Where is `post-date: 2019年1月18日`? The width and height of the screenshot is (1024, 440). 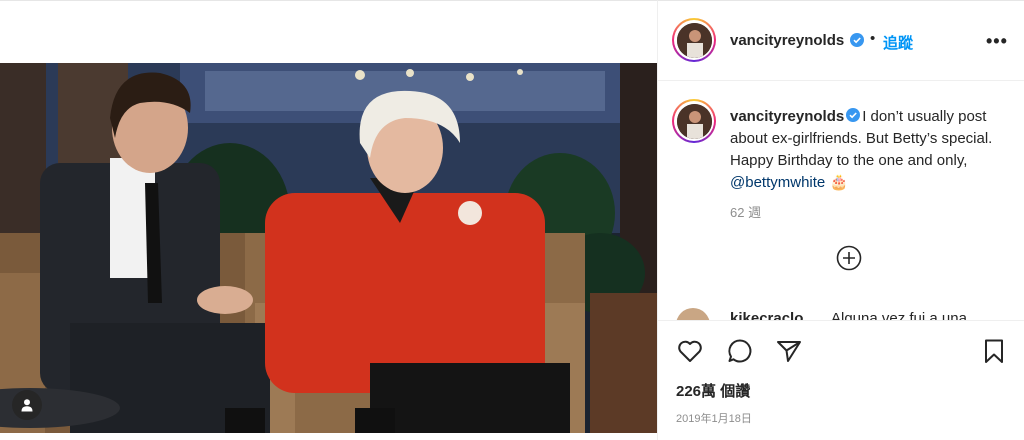 post-date: 2019年1月18日 is located at coordinates (714, 418).